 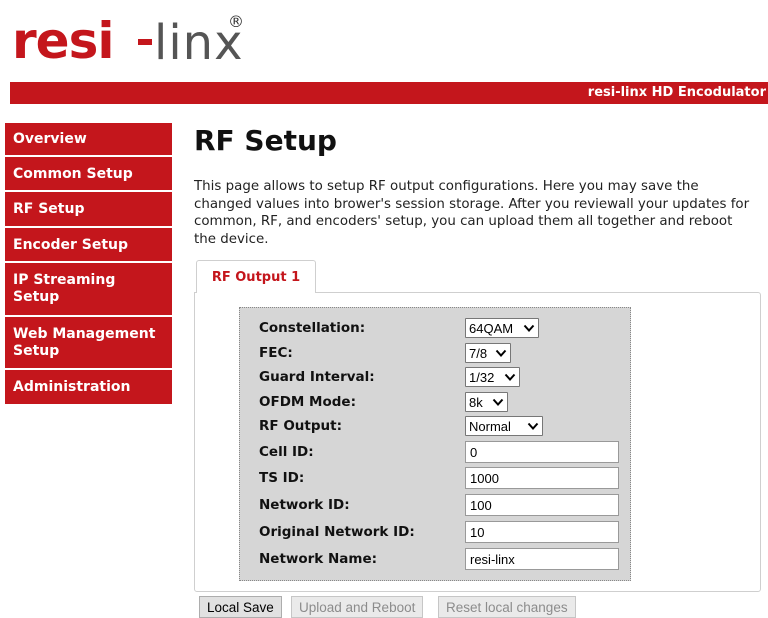 I want to click on rf-output-value: Normal, so click(x=490, y=426).